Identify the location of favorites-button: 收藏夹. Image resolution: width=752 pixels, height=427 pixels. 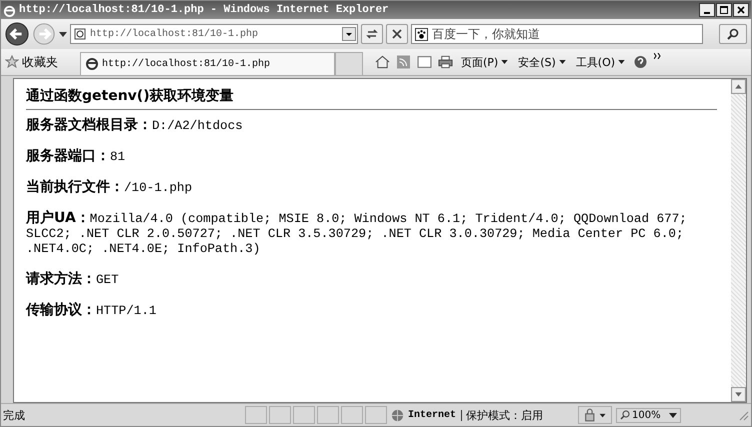
(31, 62).